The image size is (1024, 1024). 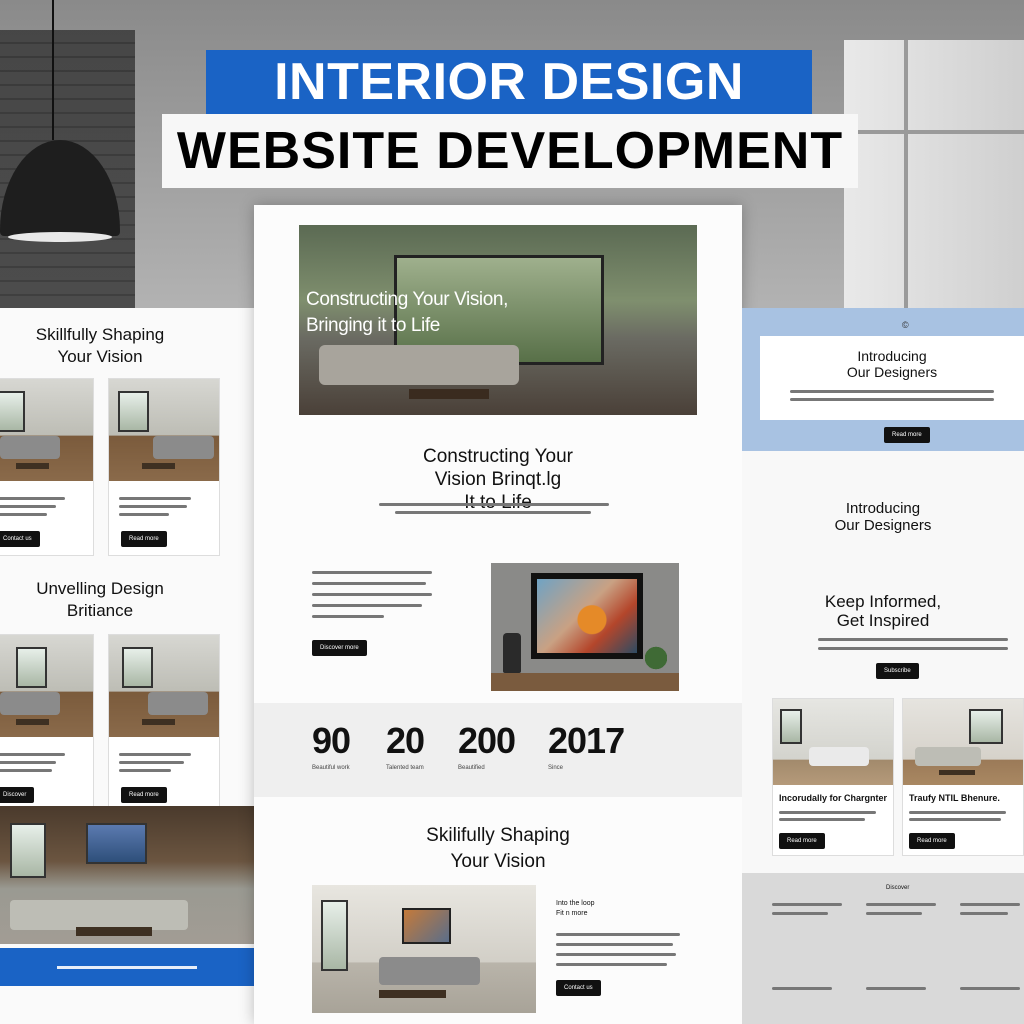 What do you see at coordinates (883, 620) in the screenshot?
I see `right-heading-3-line2: Get Inspired` at bounding box center [883, 620].